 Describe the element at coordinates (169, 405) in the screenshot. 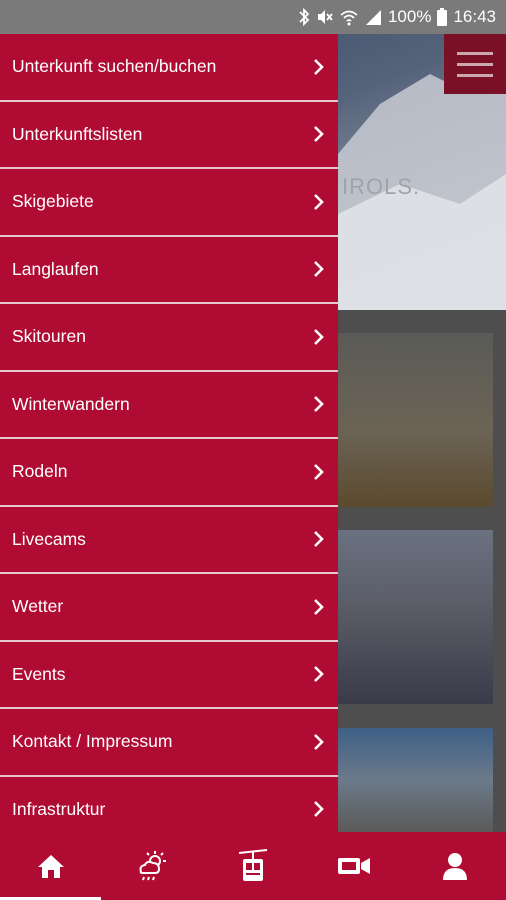

I see `drawer-item-winterwandern: Winterwandern` at that location.